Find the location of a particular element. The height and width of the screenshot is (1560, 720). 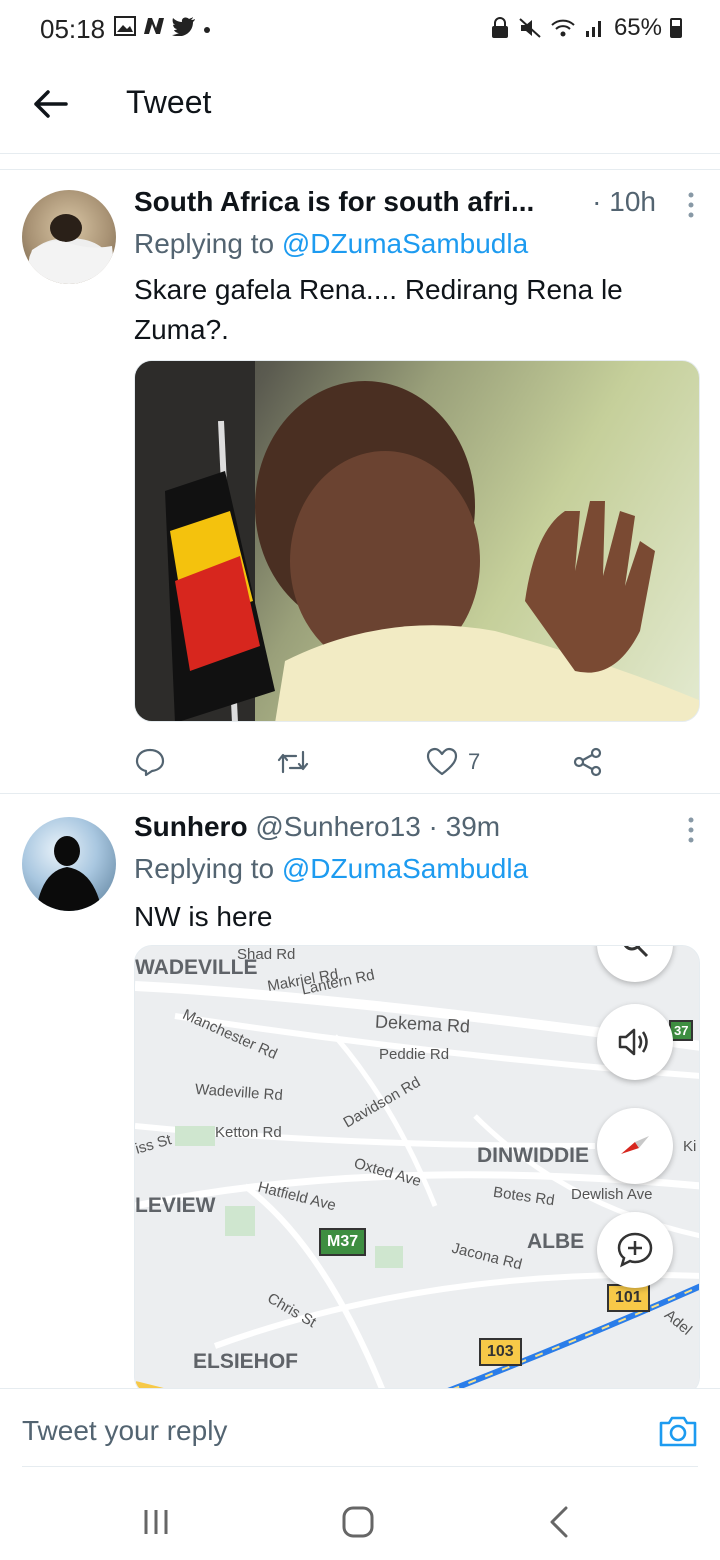

recent-apps-icon is located at coordinates (156, 1522).